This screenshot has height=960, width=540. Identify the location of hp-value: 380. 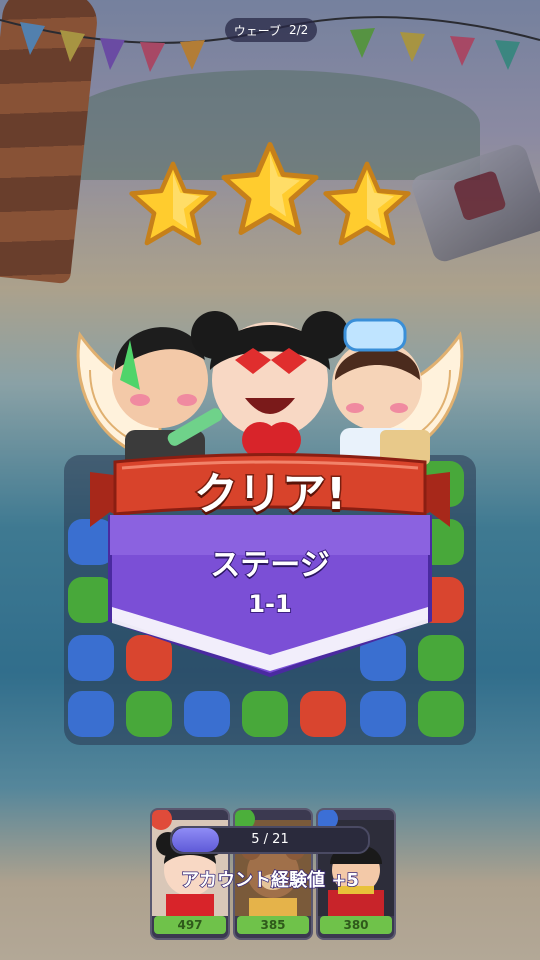
(356, 925).